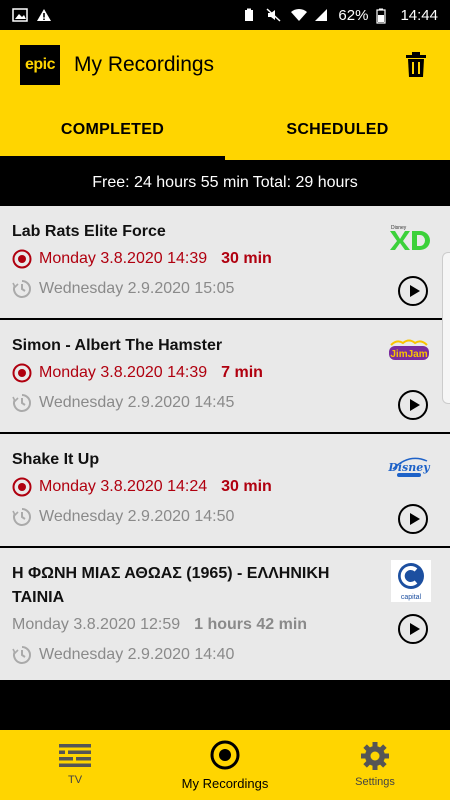 The image size is (450, 800). I want to click on battery-saver-icon, so click(250, 15).